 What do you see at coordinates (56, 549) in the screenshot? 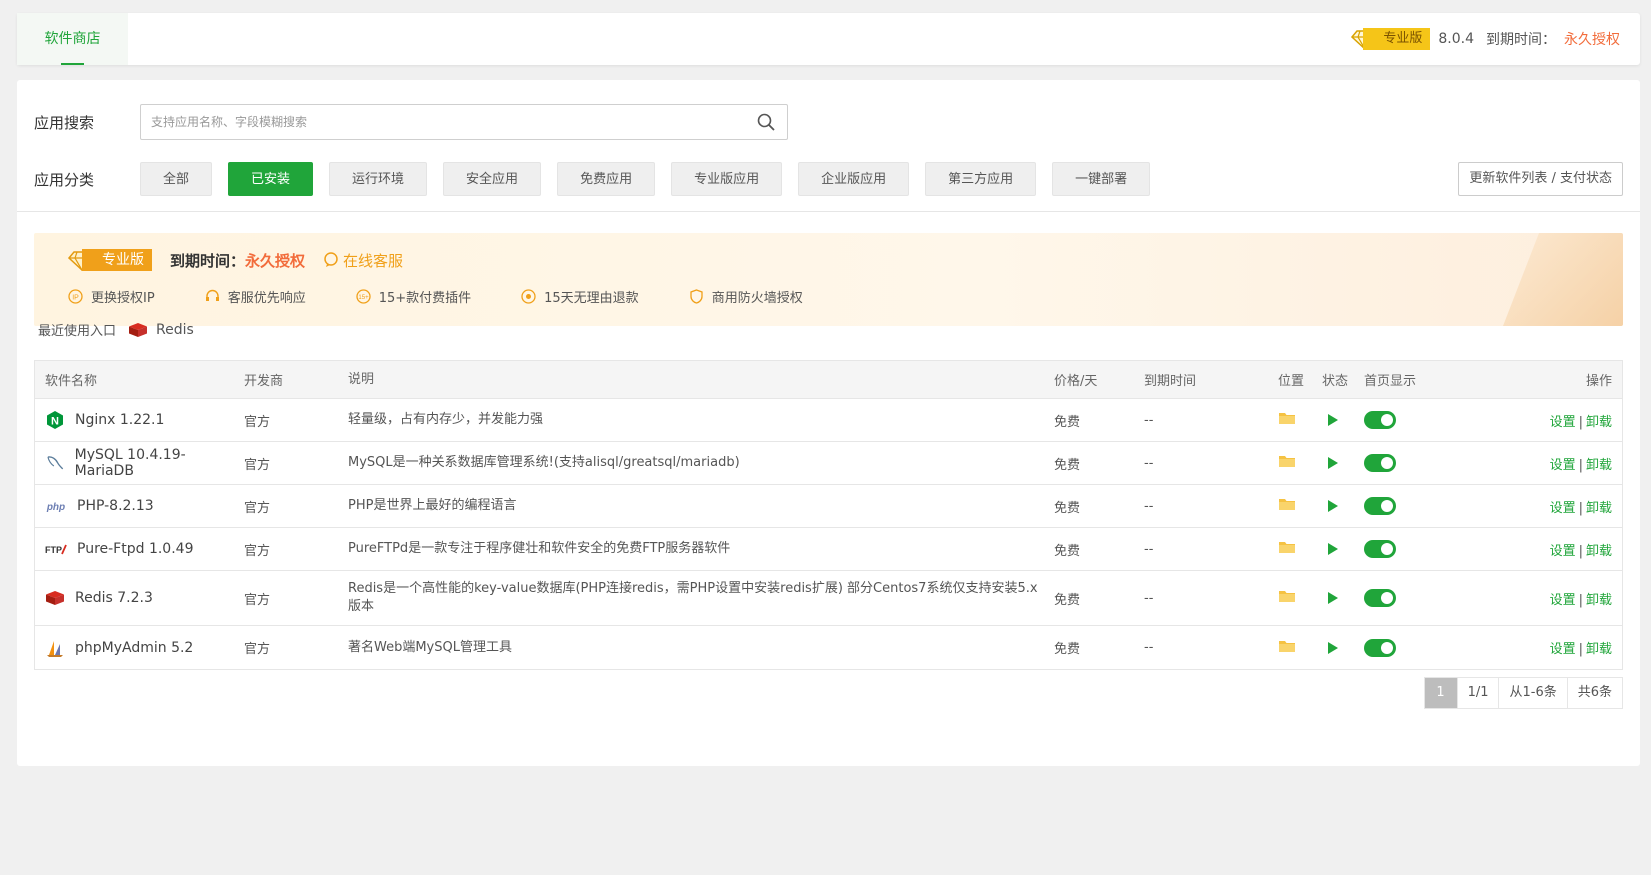
I see `ftp-icon: FTP` at bounding box center [56, 549].